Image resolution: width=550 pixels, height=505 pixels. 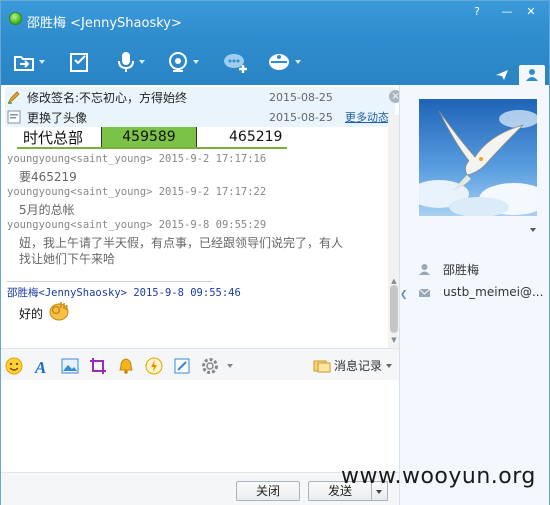 What do you see at coordinates (24, 63) in the screenshot?
I see `file-transfer-icon` at bounding box center [24, 63].